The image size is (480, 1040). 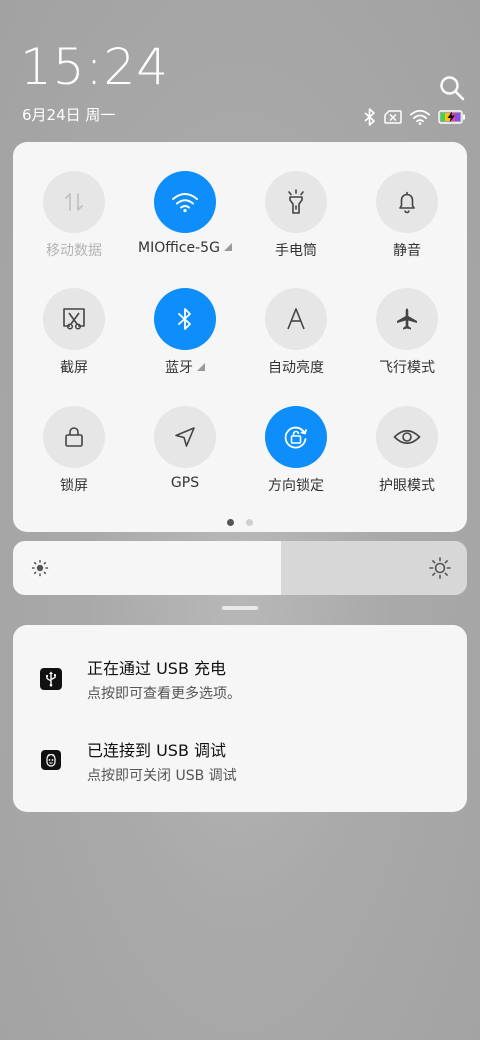 I want to click on notification-usb-charging: 正在通过 USB 充电 点按即可查看更多选项。, so click(x=240, y=685).